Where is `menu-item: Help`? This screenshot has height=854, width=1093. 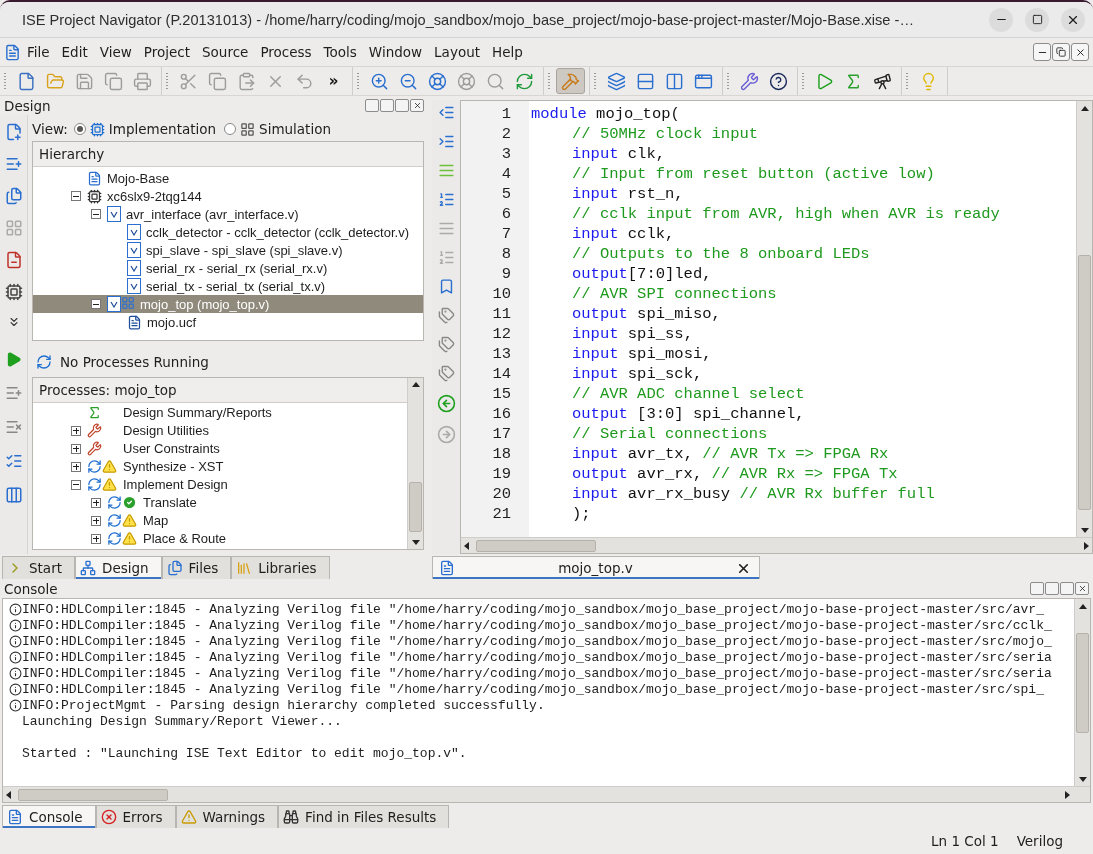
menu-item: Help is located at coordinates (507, 52).